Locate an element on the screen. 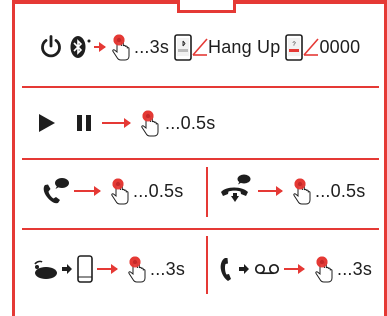 The width and height of the screenshot is (387, 316). headset-icon is located at coordinates (45, 269).